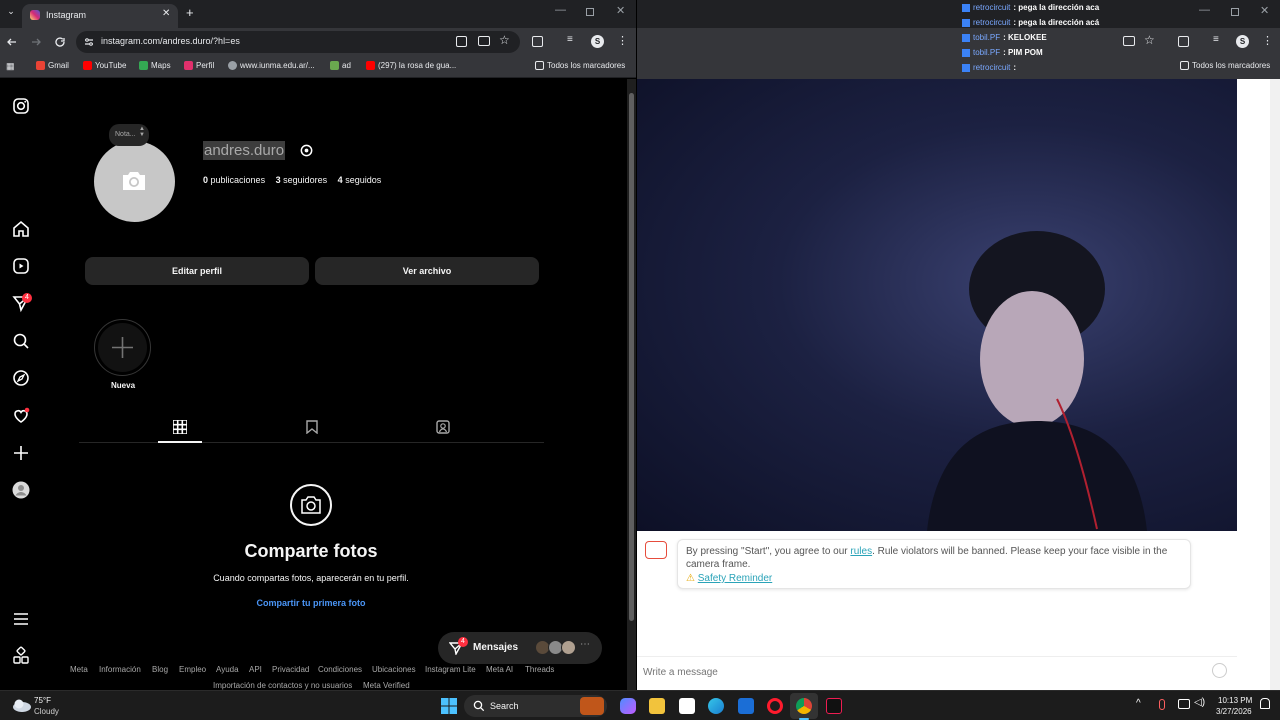  What do you see at coordinates (282, 685) in the screenshot?
I see `footer-link: Importación de contactos y no usuarios` at bounding box center [282, 685].